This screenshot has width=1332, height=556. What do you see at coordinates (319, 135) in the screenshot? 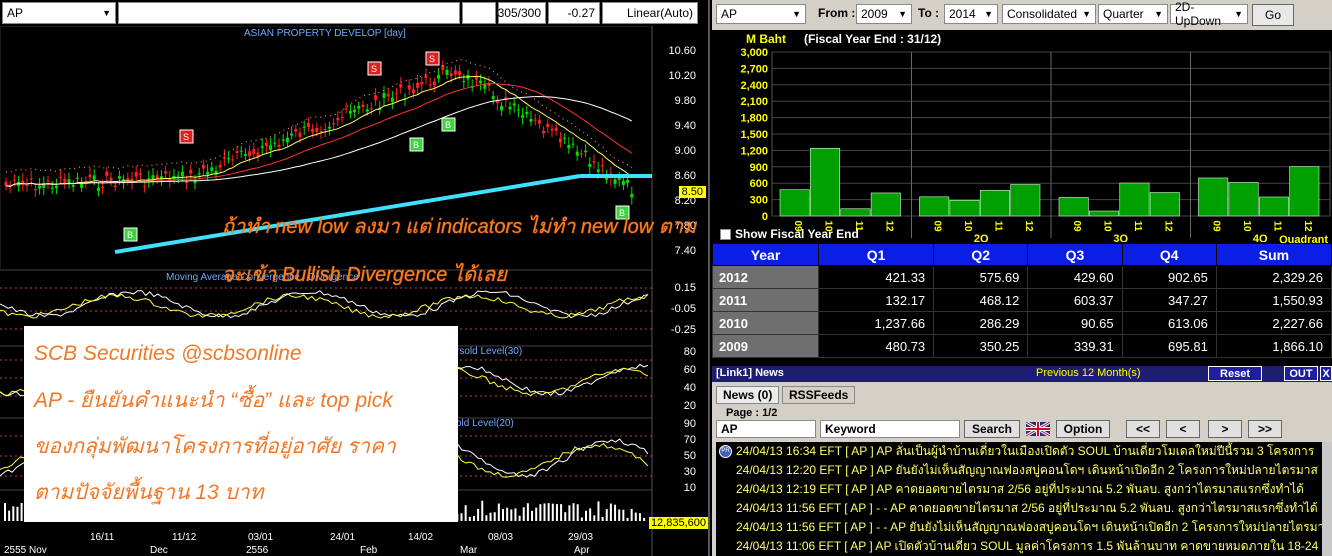
I see `ma-line-mid` at bounding box center [319, 135].